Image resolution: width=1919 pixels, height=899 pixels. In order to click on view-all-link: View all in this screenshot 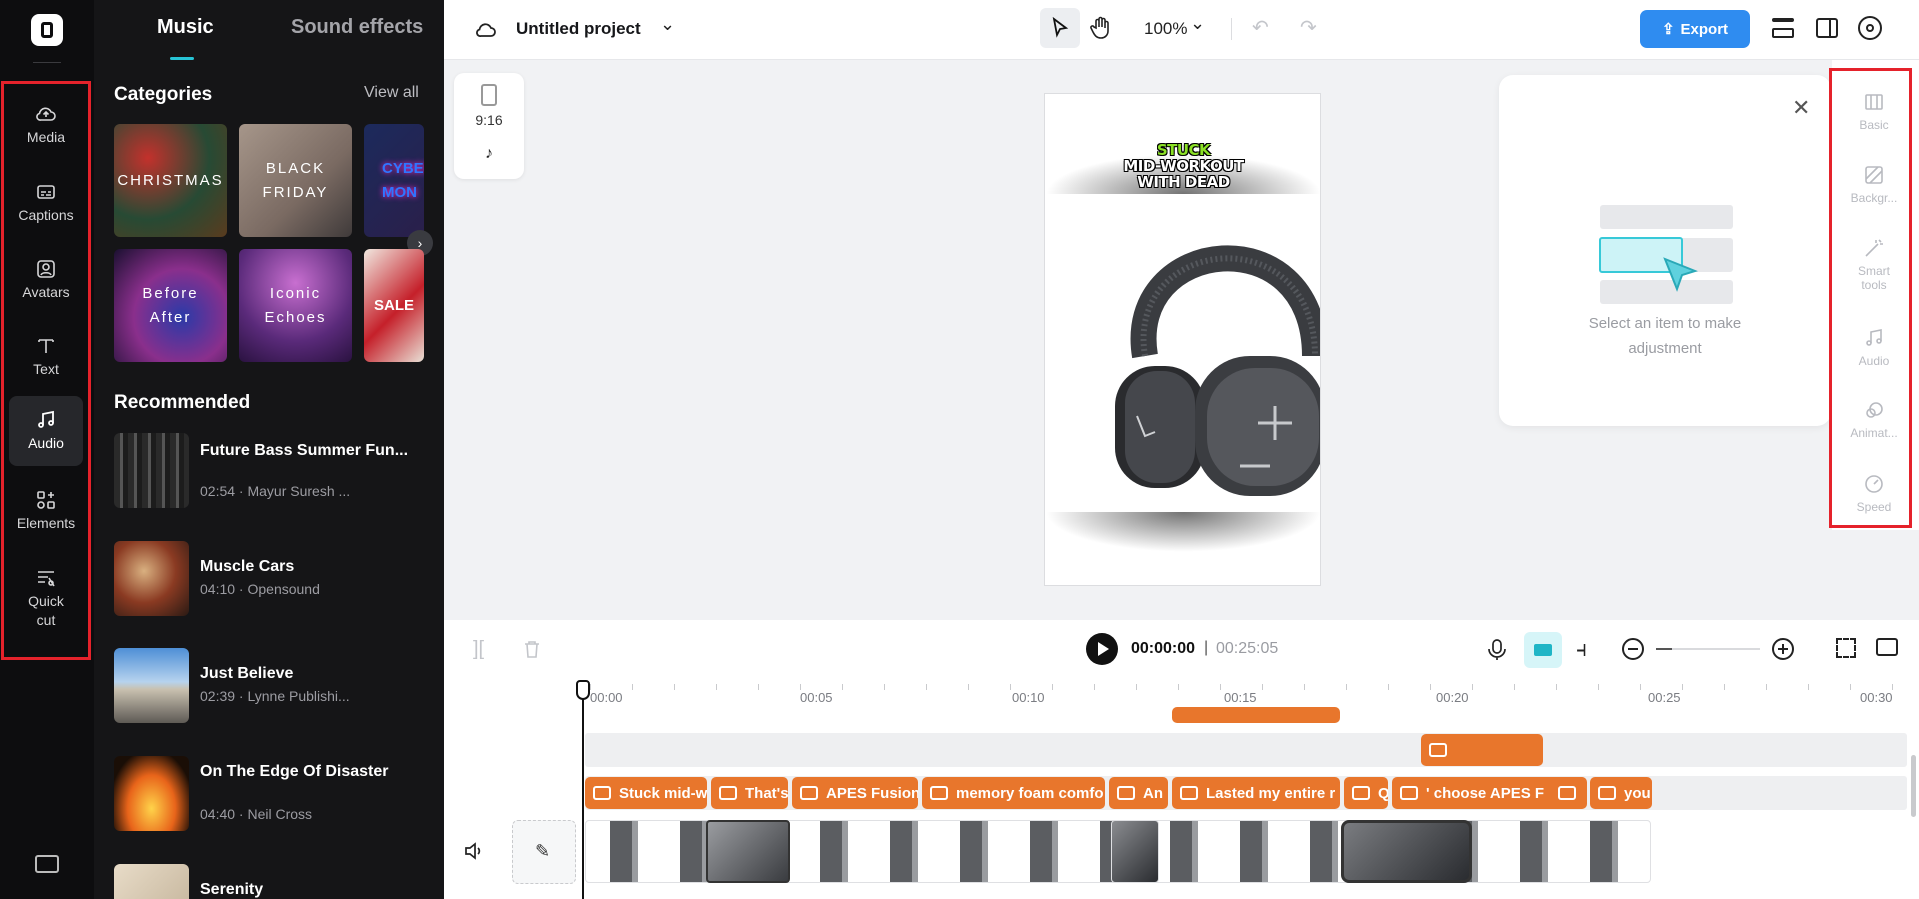, I will do `click(391, 93)`.